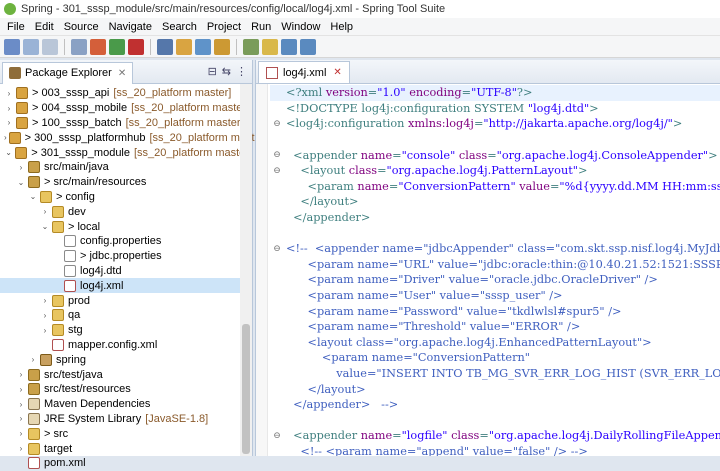 This screenshot has height=471, width=720. I want to click on debug-icon, so click(98, 46).